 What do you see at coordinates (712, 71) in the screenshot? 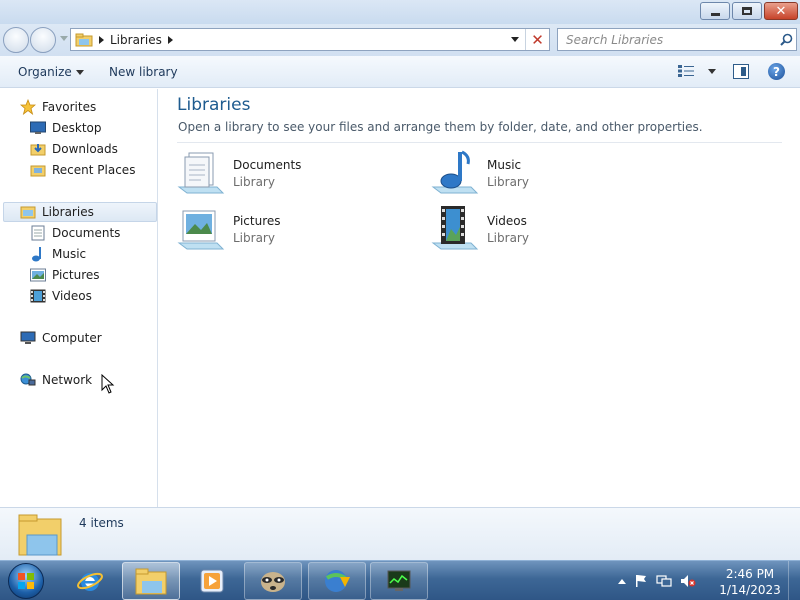
I see `views-chevron-down-icon` at bounding box center [712, 71].